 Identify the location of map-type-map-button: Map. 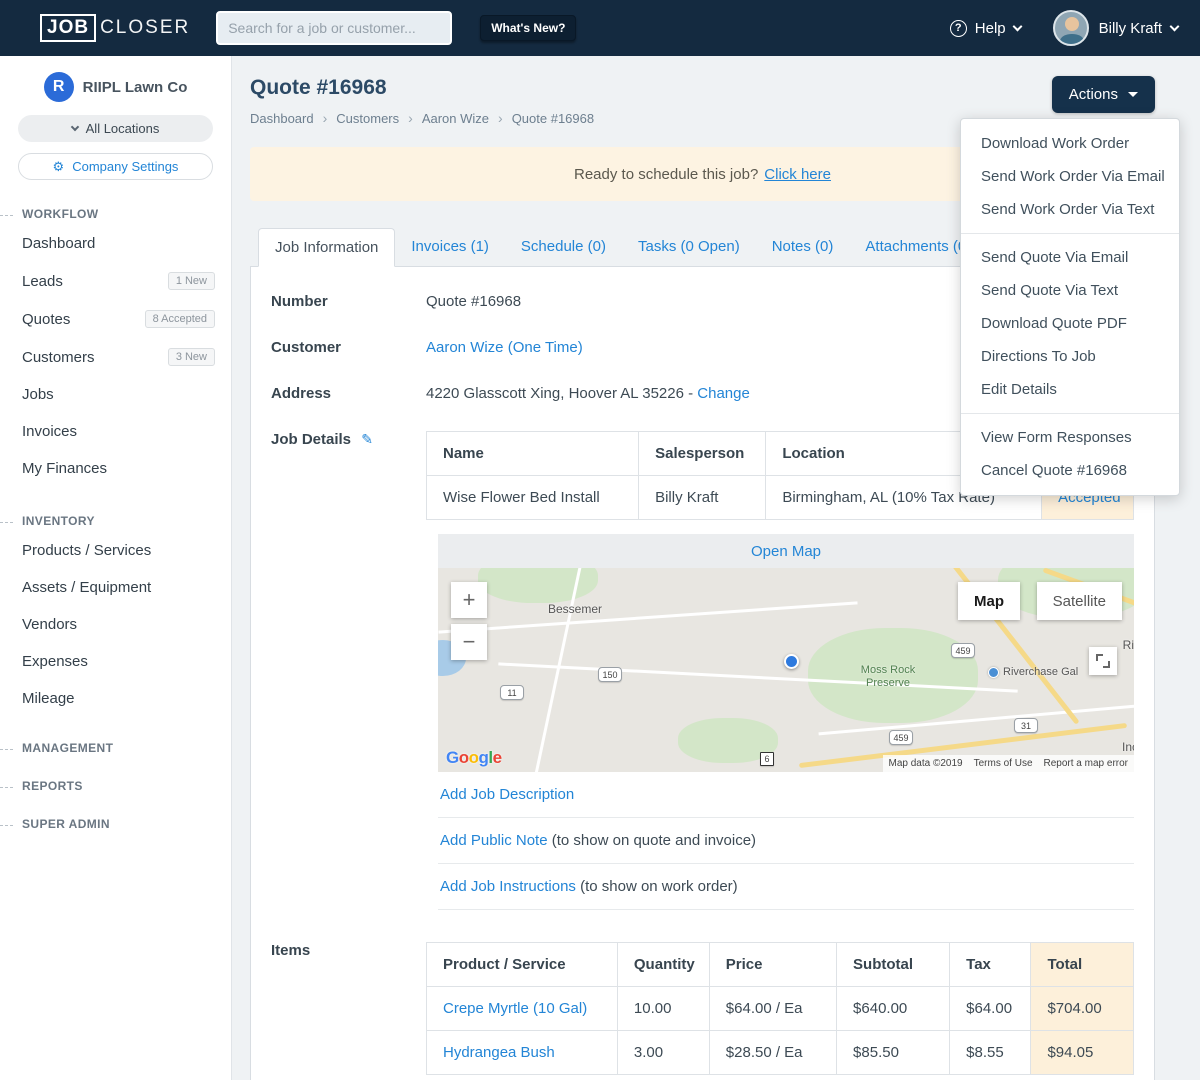
(989, 601).